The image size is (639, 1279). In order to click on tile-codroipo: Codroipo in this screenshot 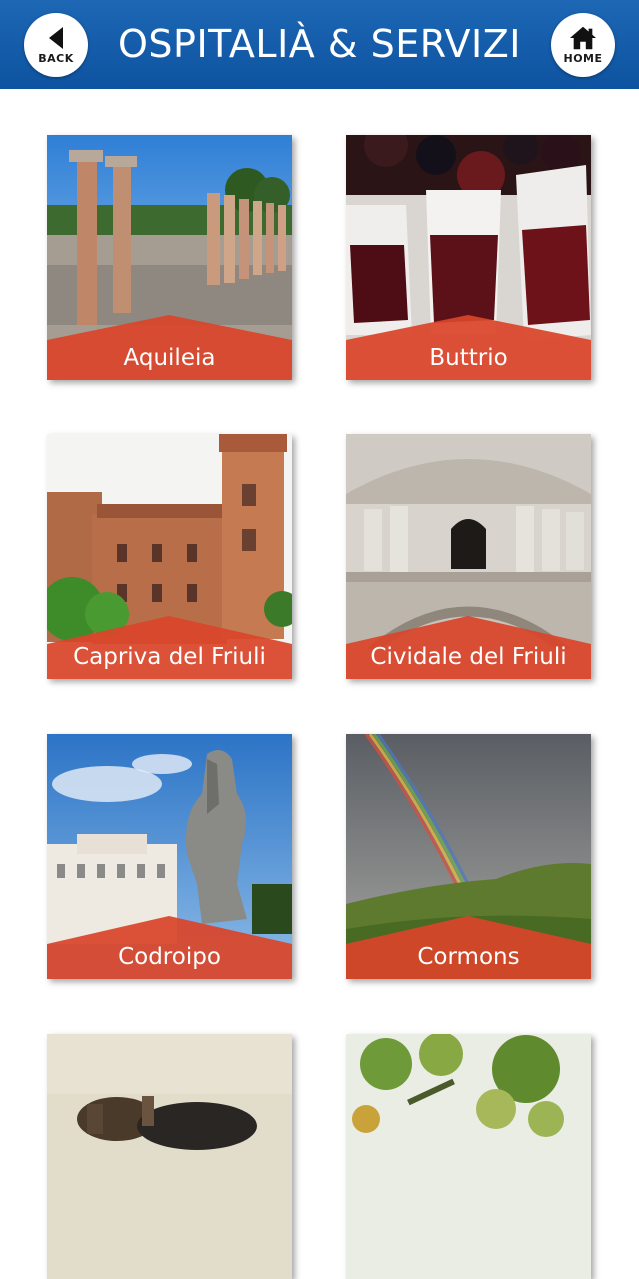, I will do `click(169, 856)`.